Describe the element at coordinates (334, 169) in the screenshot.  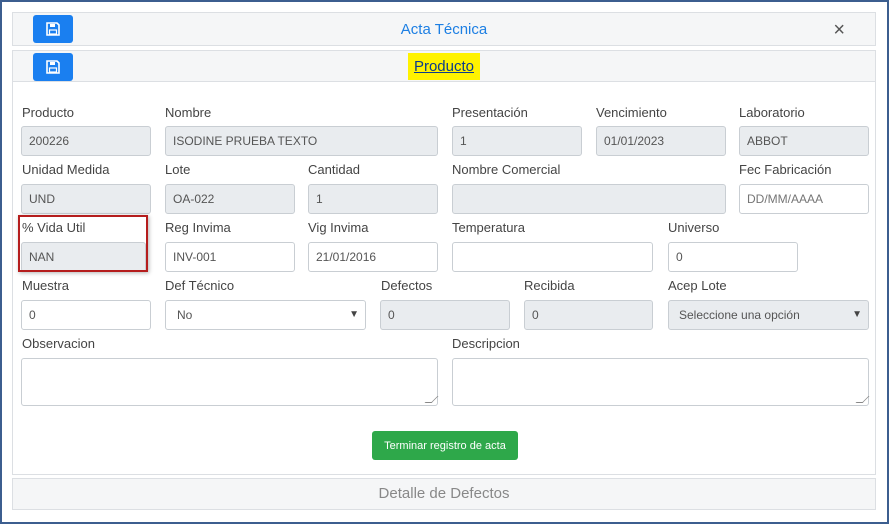
I see `label-cantidad: Cantidad` at that location.